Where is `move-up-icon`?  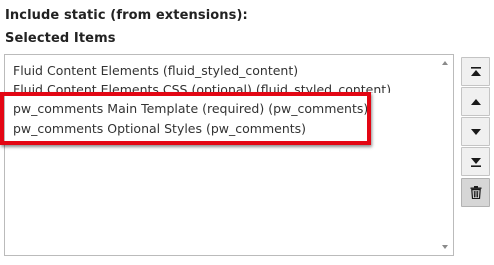
move-up-icon is located at coordinates (475, 101).